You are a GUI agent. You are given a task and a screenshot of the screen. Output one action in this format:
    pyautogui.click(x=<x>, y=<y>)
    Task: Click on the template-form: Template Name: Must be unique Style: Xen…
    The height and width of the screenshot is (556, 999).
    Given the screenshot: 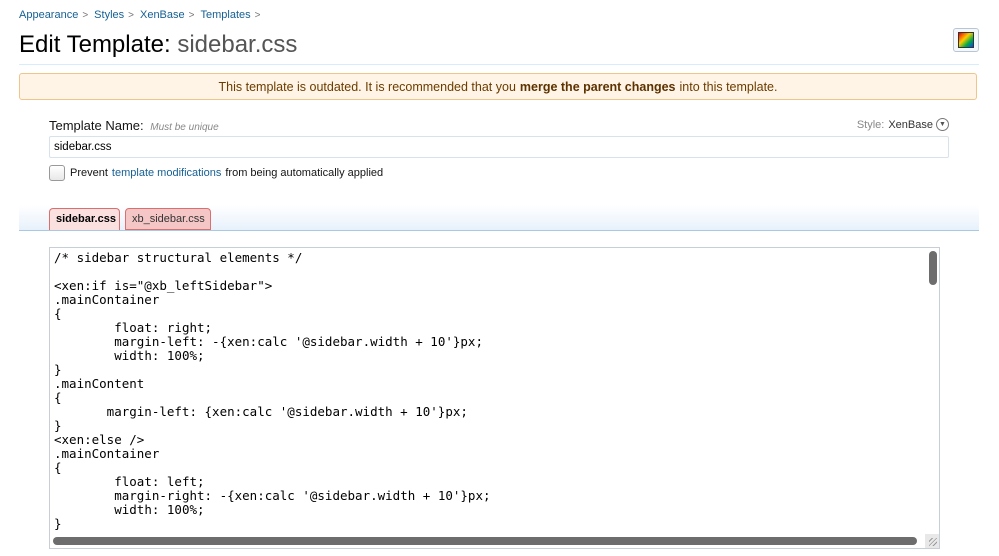 What is the action you would take?
    pyautogui.click(x=499, y=149)
    